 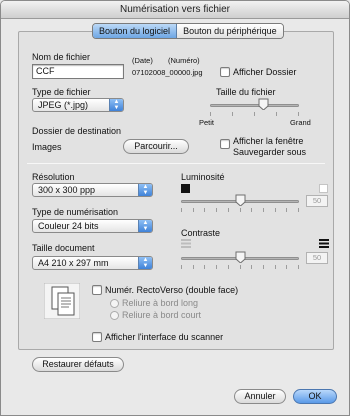 I want to click on contrast-high-icon, so click(x=324, y=243).